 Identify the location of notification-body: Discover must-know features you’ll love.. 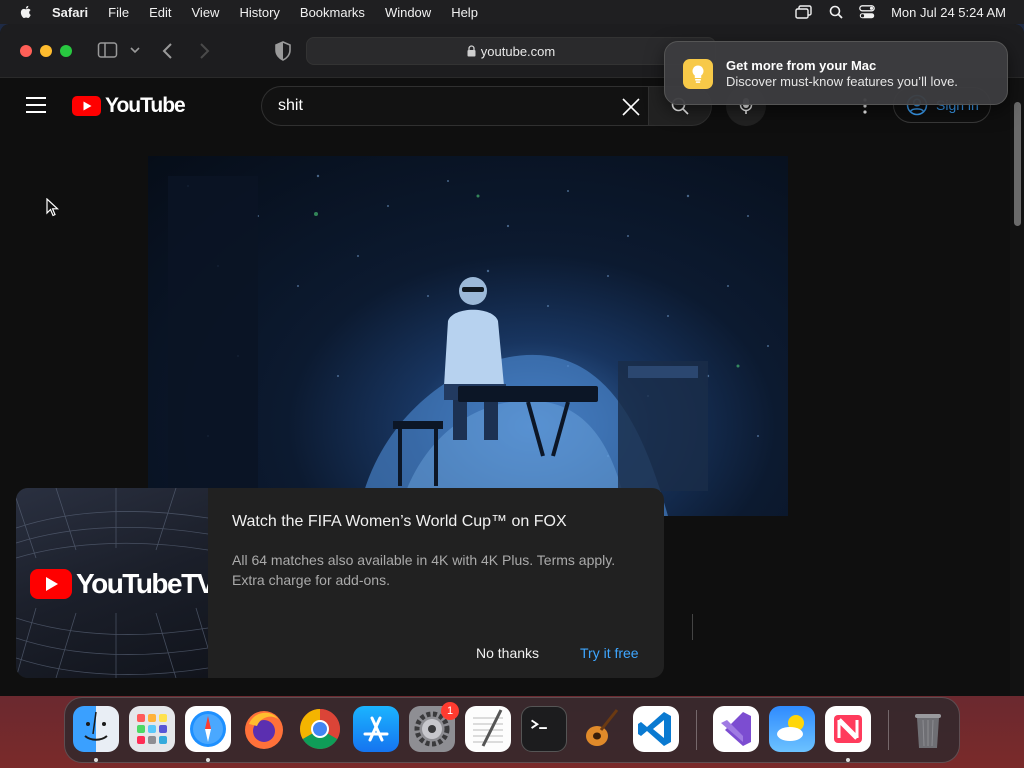
(842, 81).